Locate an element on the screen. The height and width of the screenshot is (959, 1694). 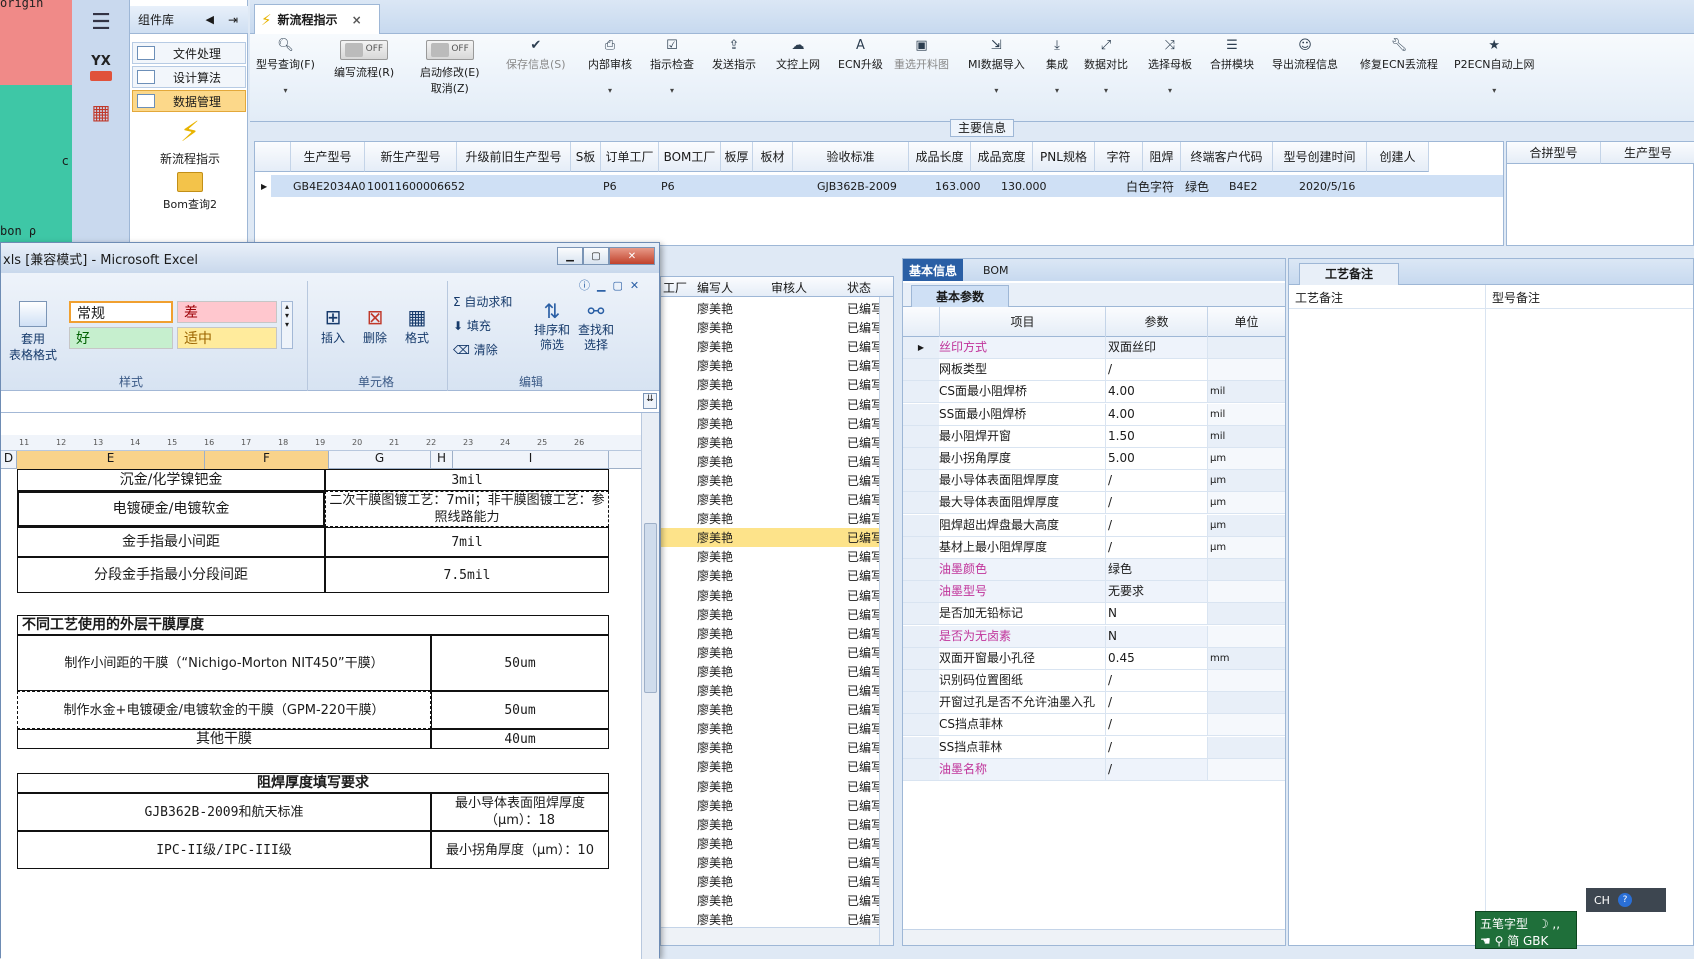
modify-ecn-button: 🔧︎ 修复ECN丢流程 is located at coordinates (1399, 55).